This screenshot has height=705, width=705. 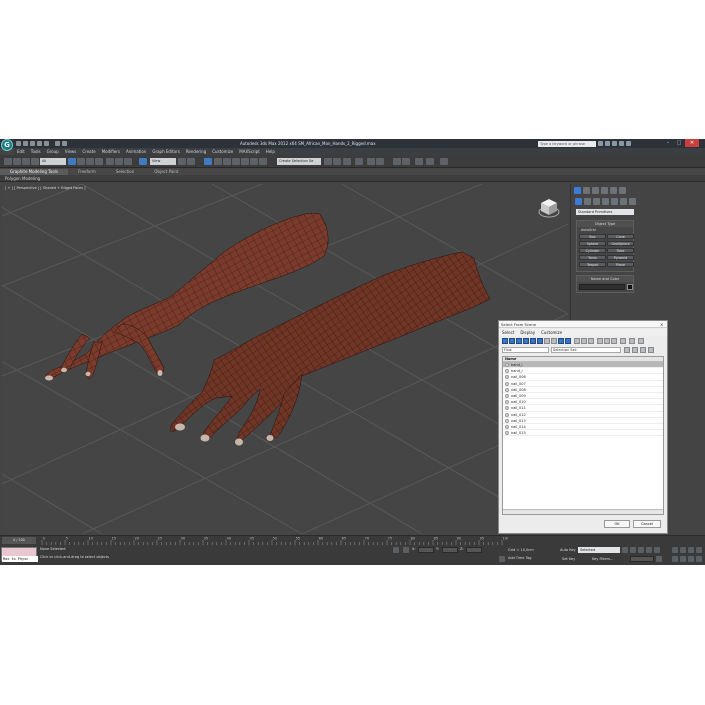 What do you see at coordinates (620, 250) in the screenshot?
I see `tube-button: Tube` at bounding box center [620, 250].